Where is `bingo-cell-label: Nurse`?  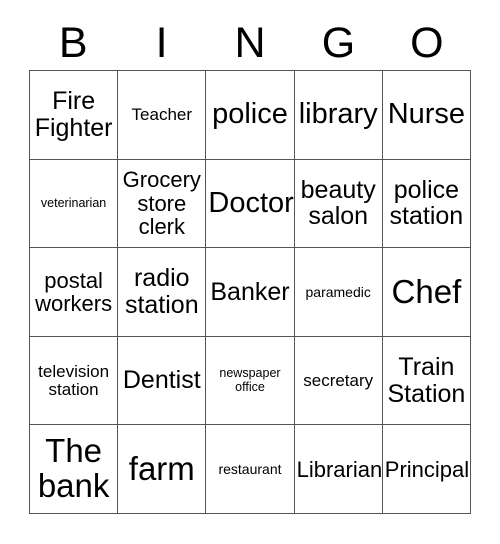 bingo-cell-label: Nurse is located at coordinates (426, 114).